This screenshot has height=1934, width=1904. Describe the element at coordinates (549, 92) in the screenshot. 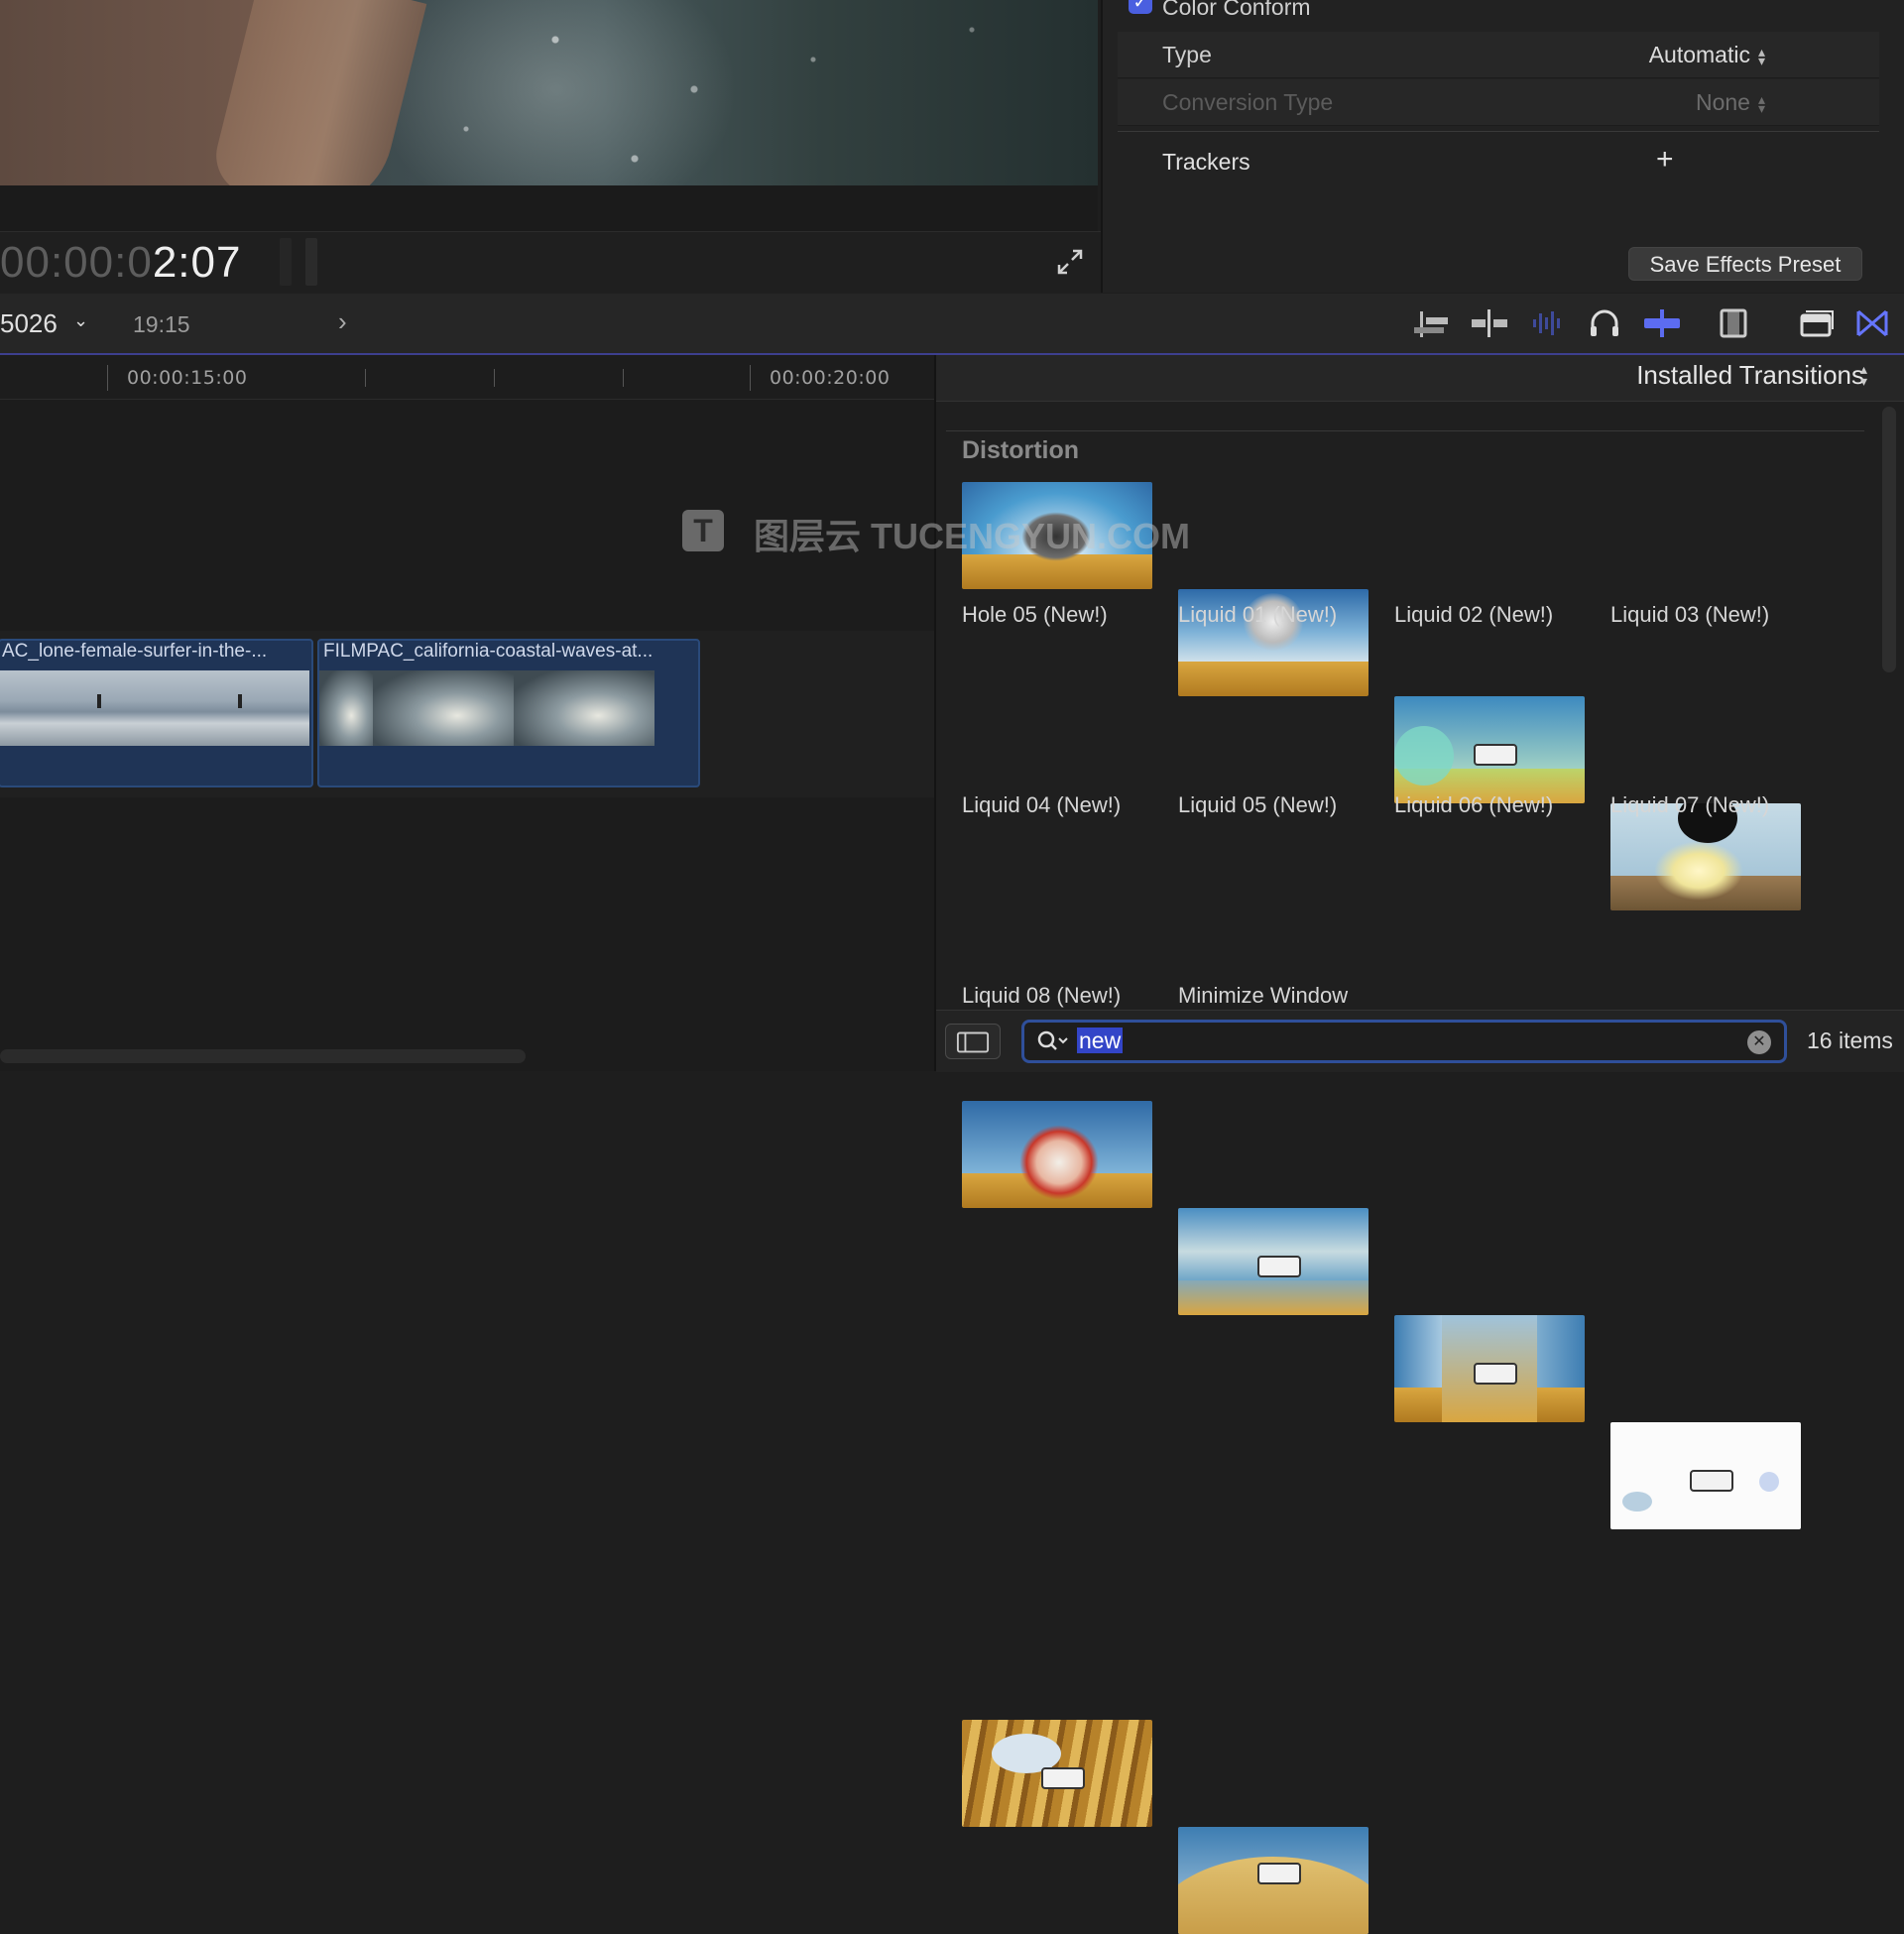

I see `viewer-frame` at that location.